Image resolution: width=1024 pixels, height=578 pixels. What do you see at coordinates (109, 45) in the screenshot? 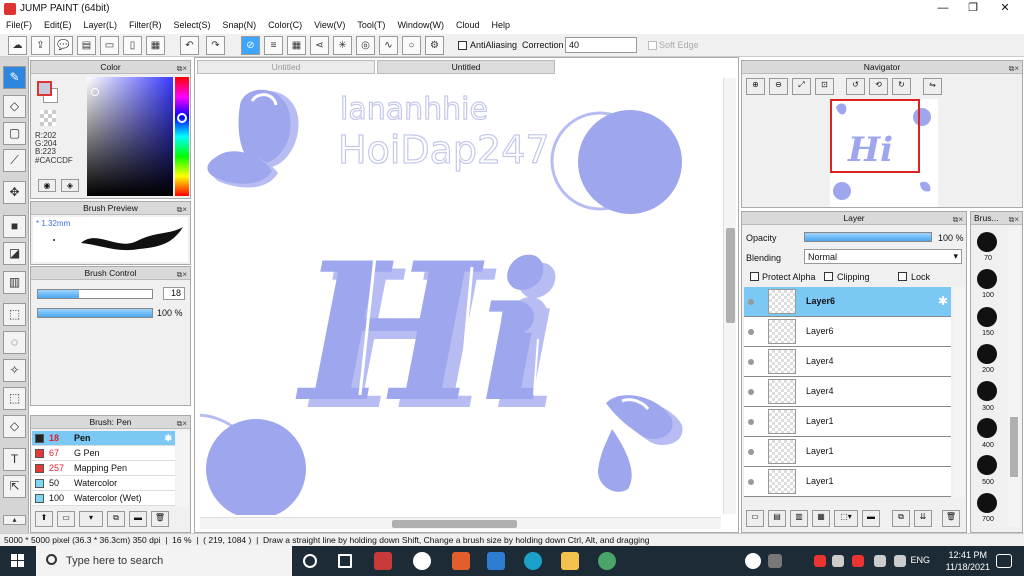
I see `document-icon: ▭` at bounding box center [109, 45].